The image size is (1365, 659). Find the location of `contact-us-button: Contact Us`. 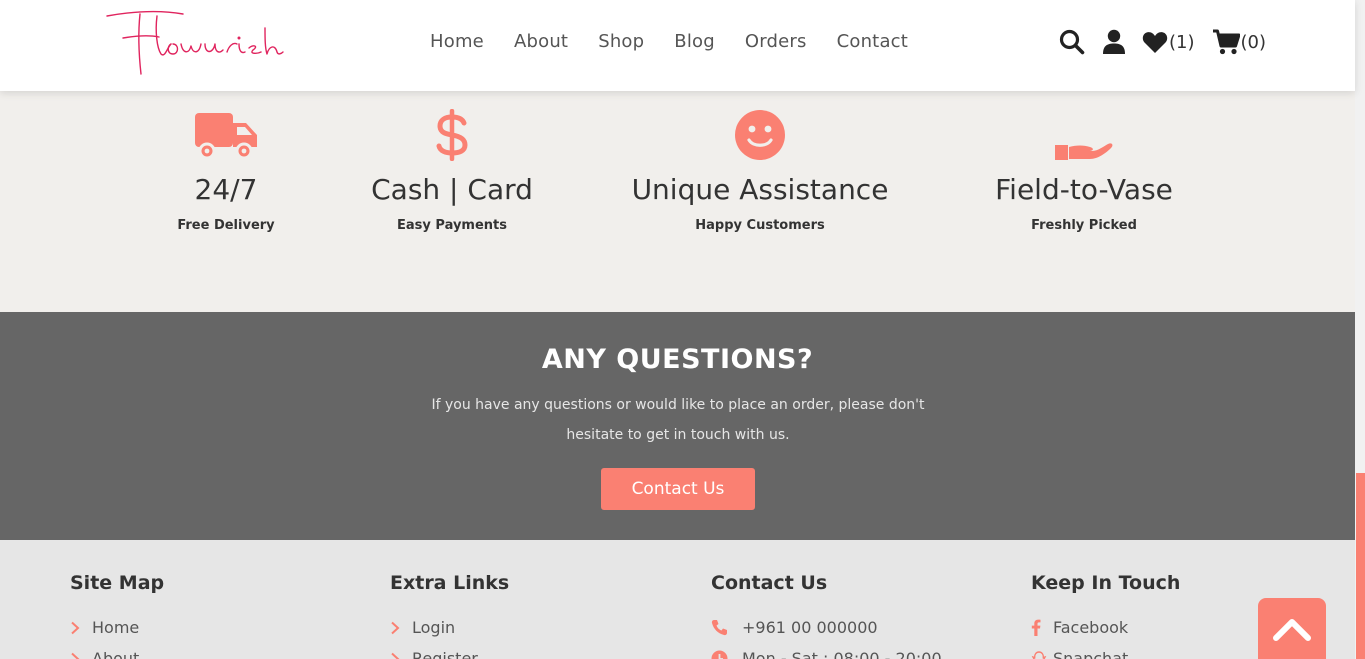

contact-us-button: Contact Us is located at coordinates (678, 489).